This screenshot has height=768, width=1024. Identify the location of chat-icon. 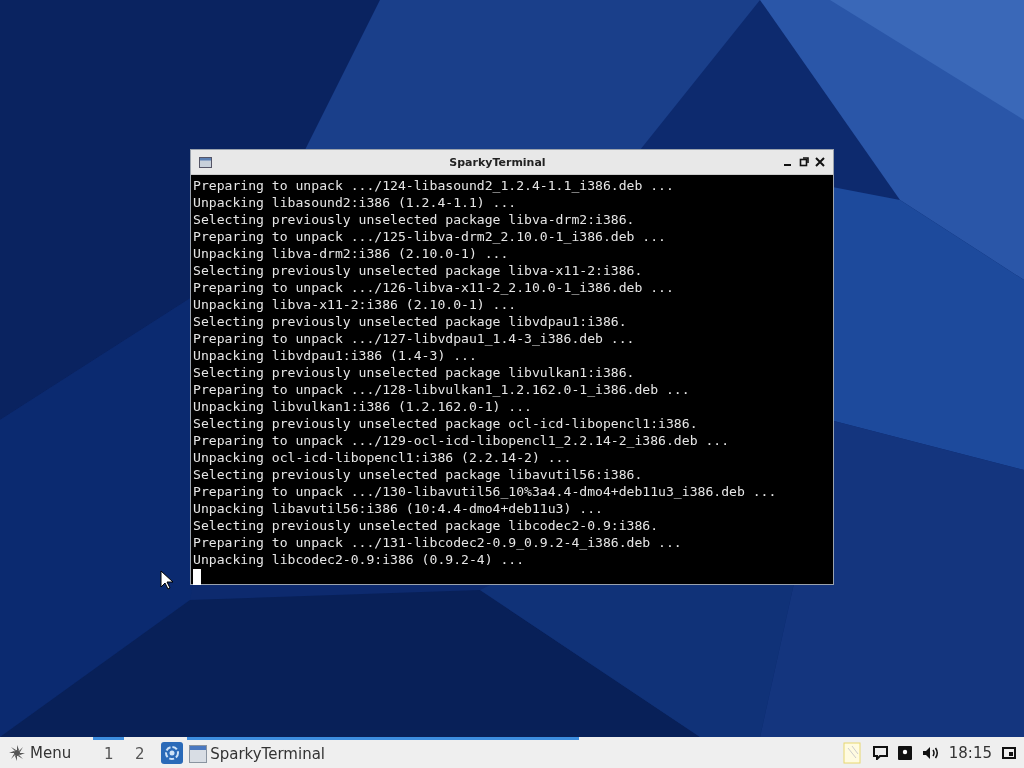
(880, 752).